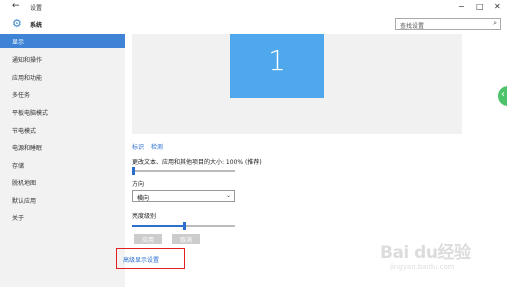  Describe the element at coordinates (62, 217) in the screenshot. I see `sidebar-item-about: 关于` at that location.